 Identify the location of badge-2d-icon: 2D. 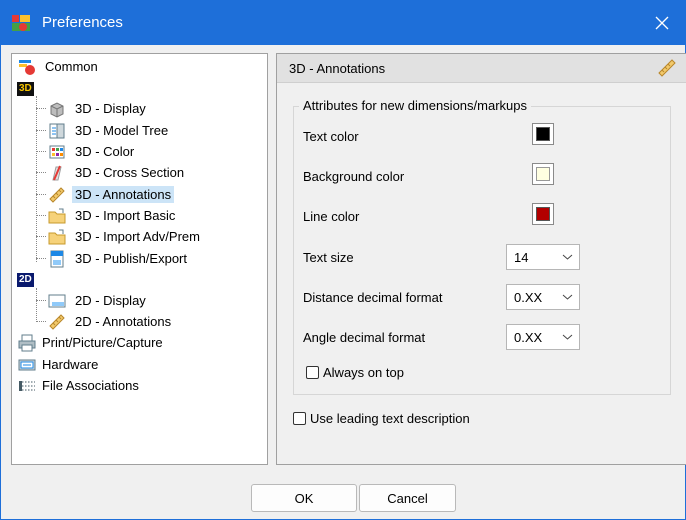
(25, 279).